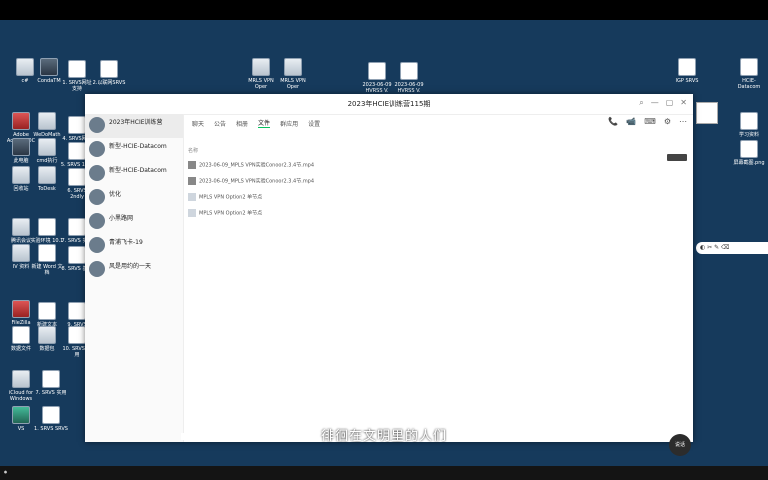  I want to click on tab-0: 聊天, so click(198, 123).